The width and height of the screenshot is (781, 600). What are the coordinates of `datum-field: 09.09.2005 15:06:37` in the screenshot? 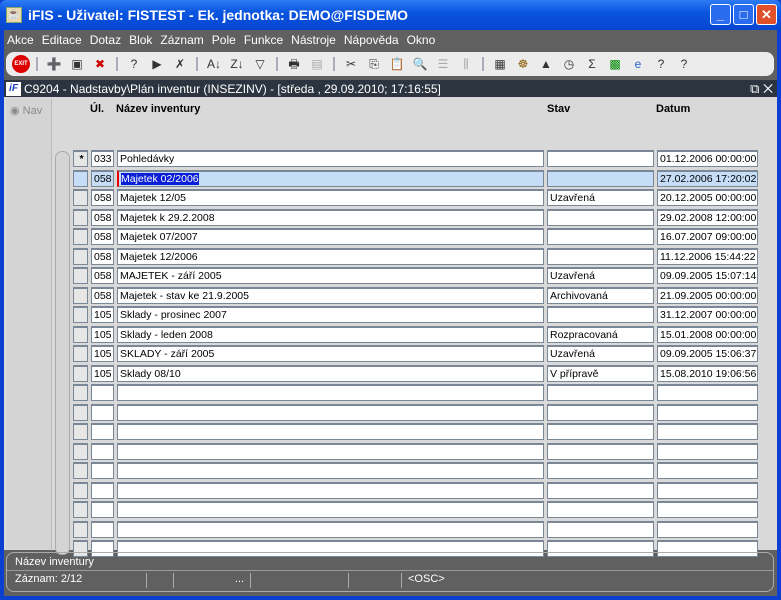 It's located at (707, 353).